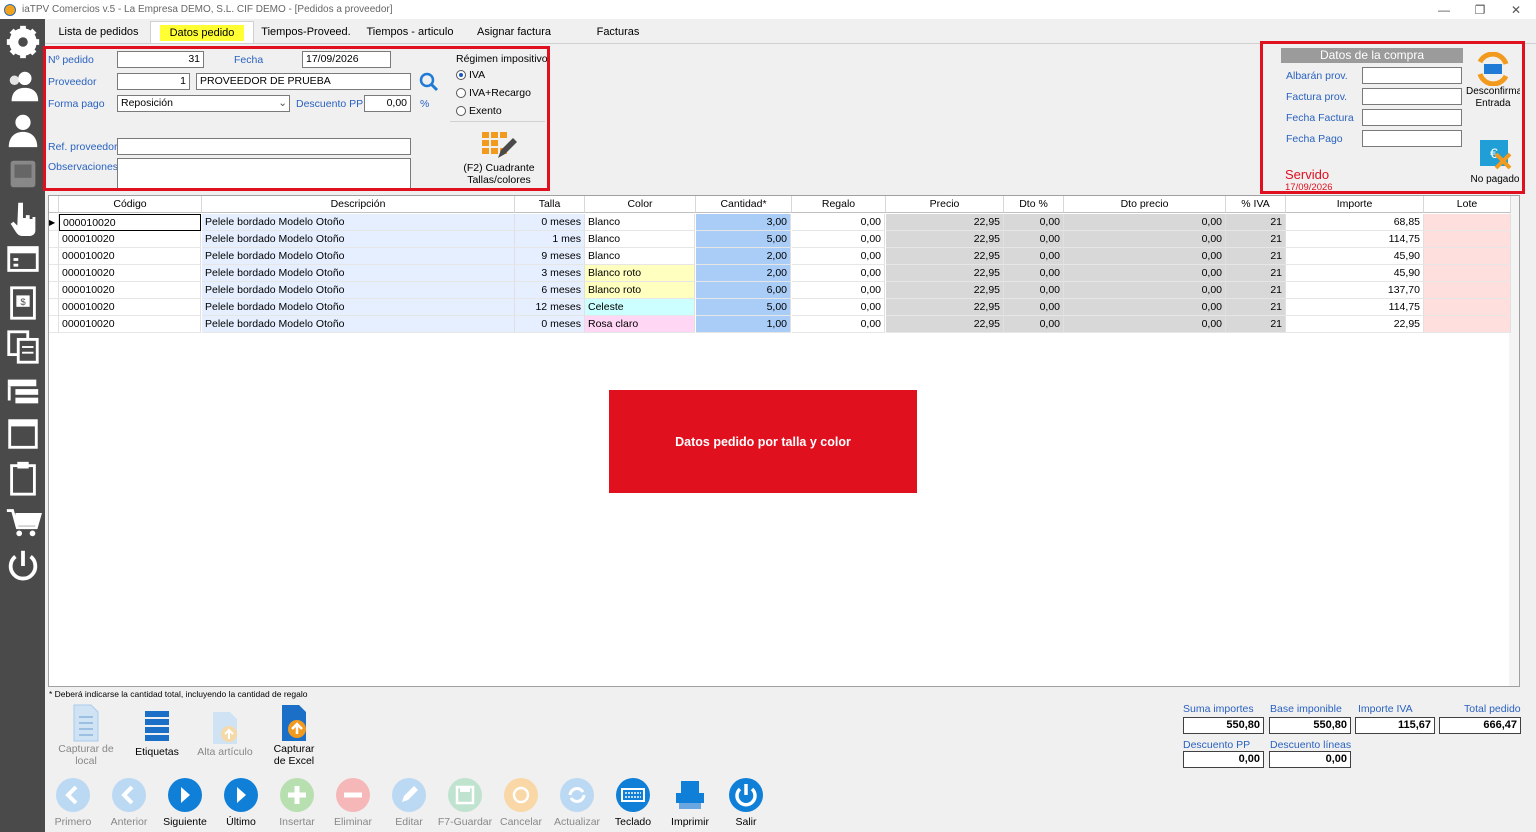 The width and height of the screenshot is (1536, 832). Describe the element at coordinates (54, 222) in the screenshot. I see `current-row-indicator-icon: ▶` at that location.